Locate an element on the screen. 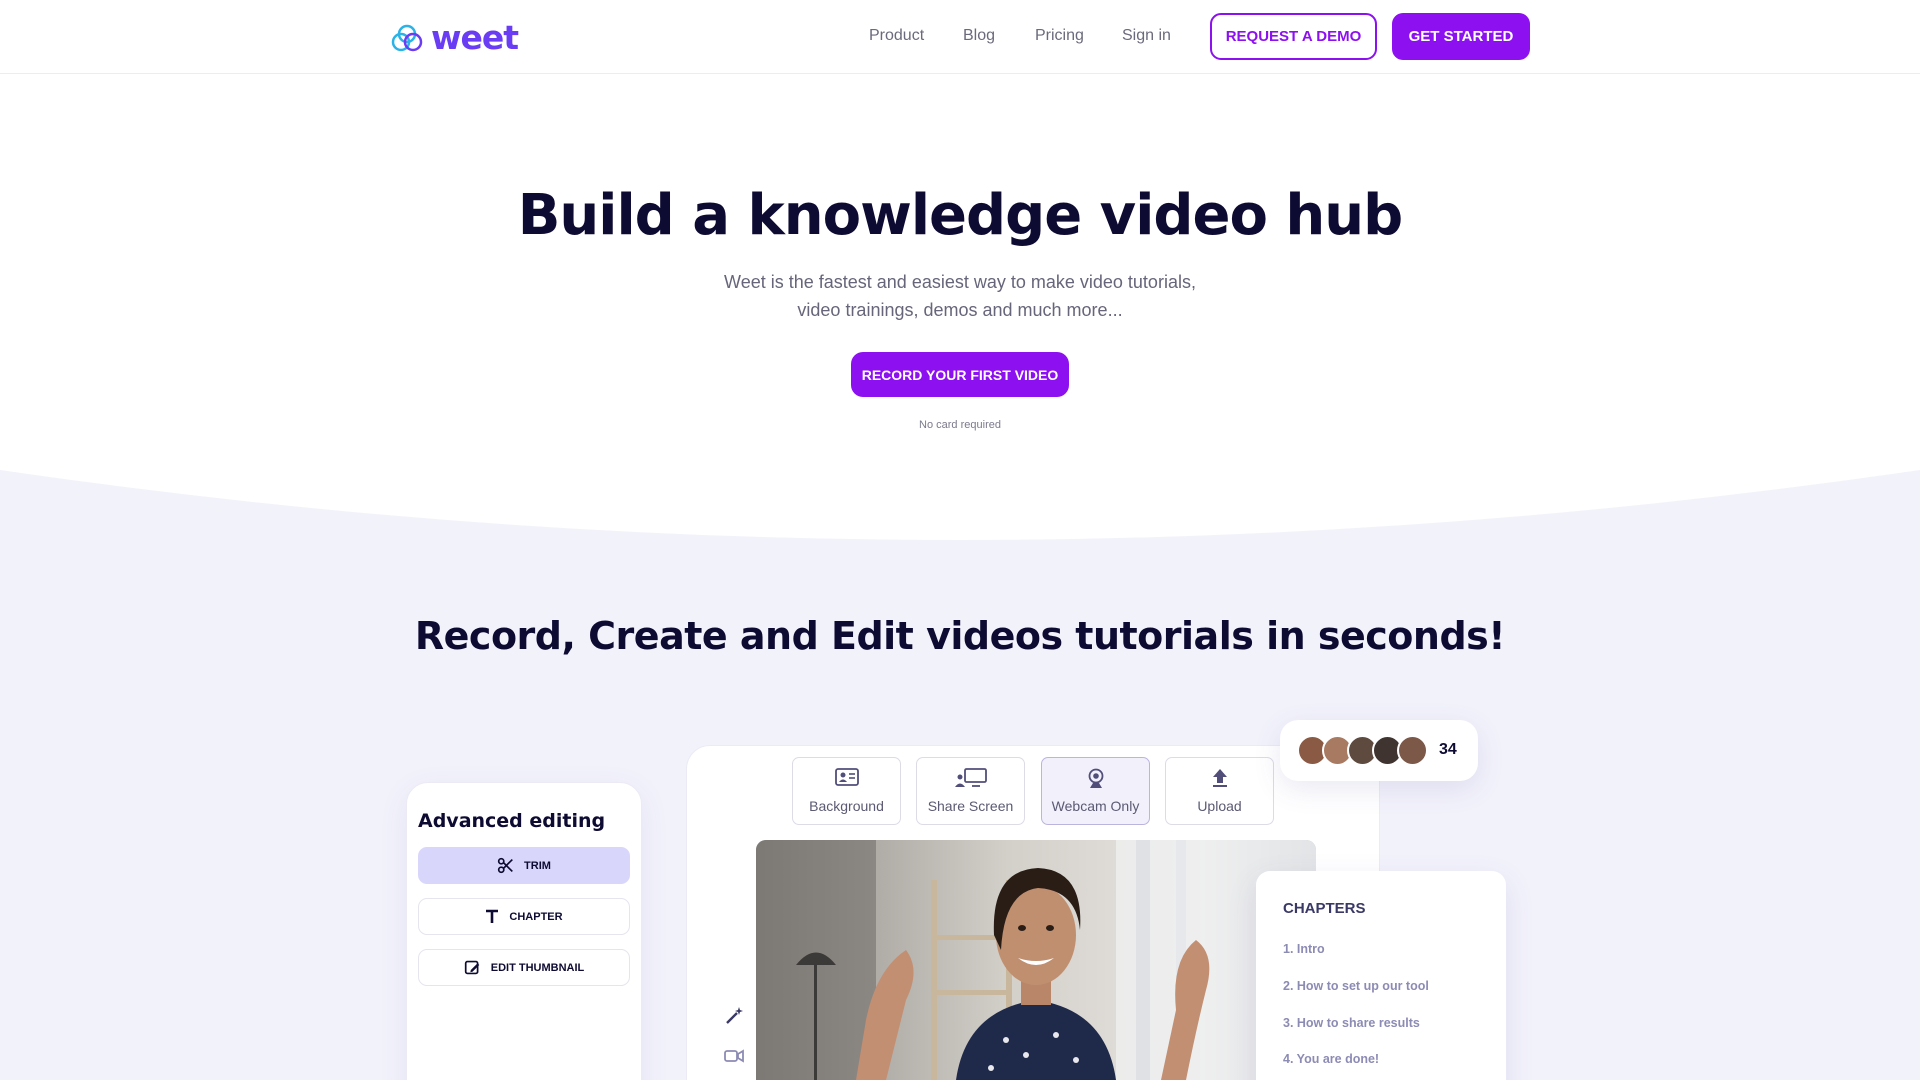 Image resolution: width=1920 pixels, height=1080 pixels. video-camera-icon is located at coordinates (734, 1056).